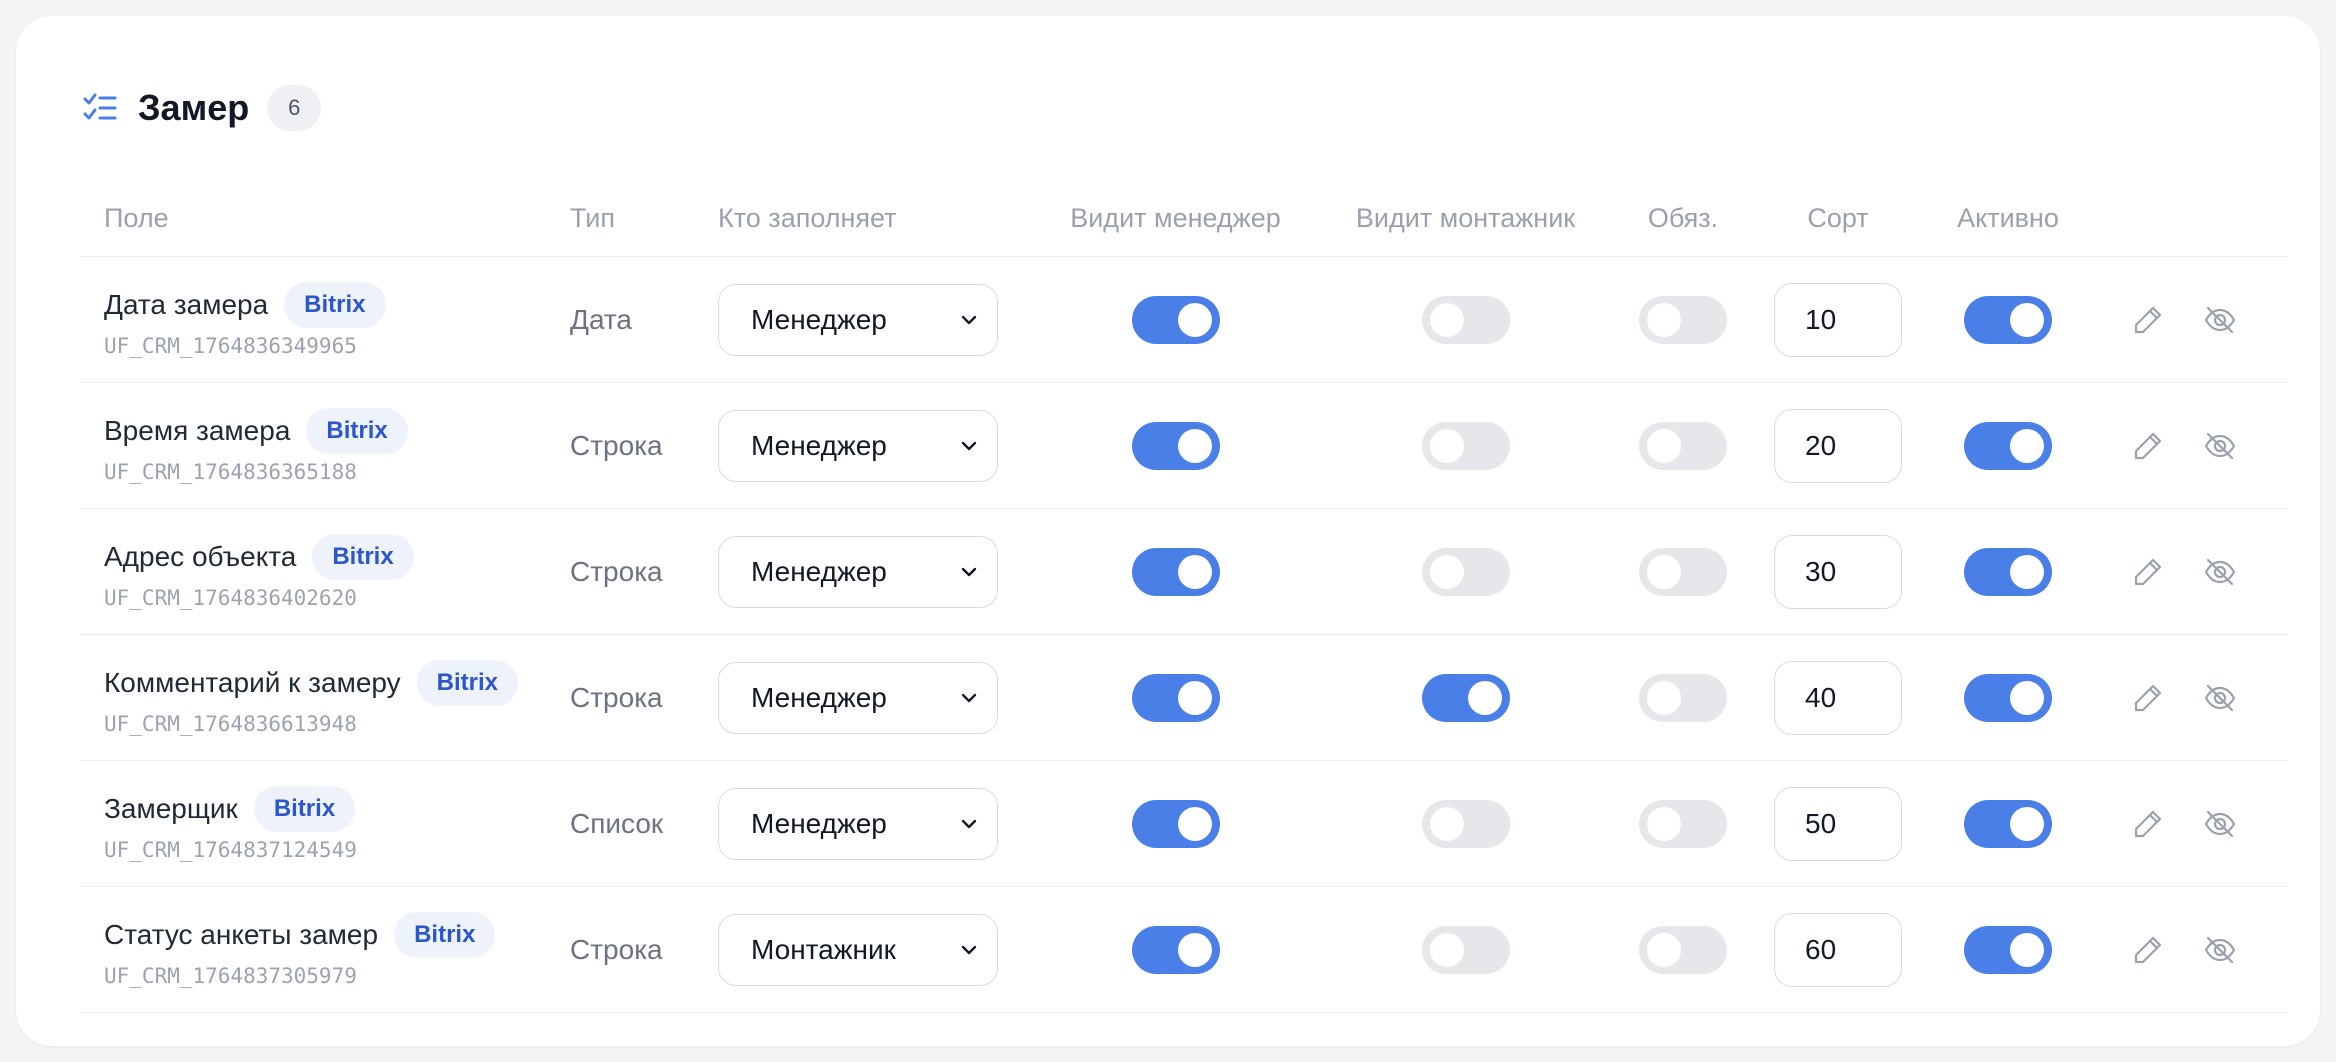 The height and width of the screenshot is (1062, 2336). Describe the element at coordinates (1838, 445) in the screenshot. I see `sort-input: 20` at that location.